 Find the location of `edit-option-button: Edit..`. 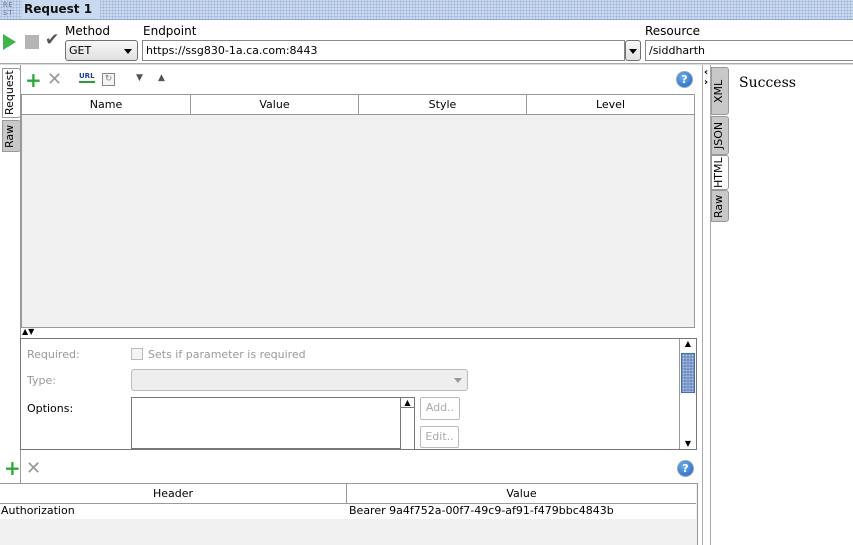

edit-option-button: Edit.. is located at coordinates (439, 437).